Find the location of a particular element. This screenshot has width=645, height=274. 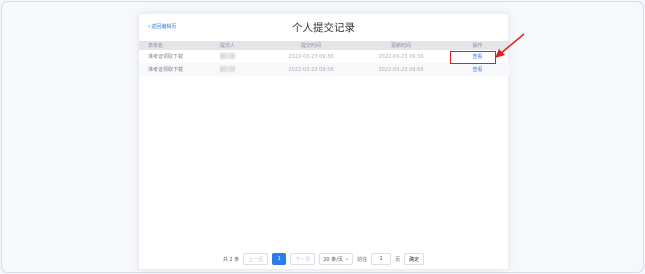

header-form-name: 表单名 is located at coordinates (156, 46).